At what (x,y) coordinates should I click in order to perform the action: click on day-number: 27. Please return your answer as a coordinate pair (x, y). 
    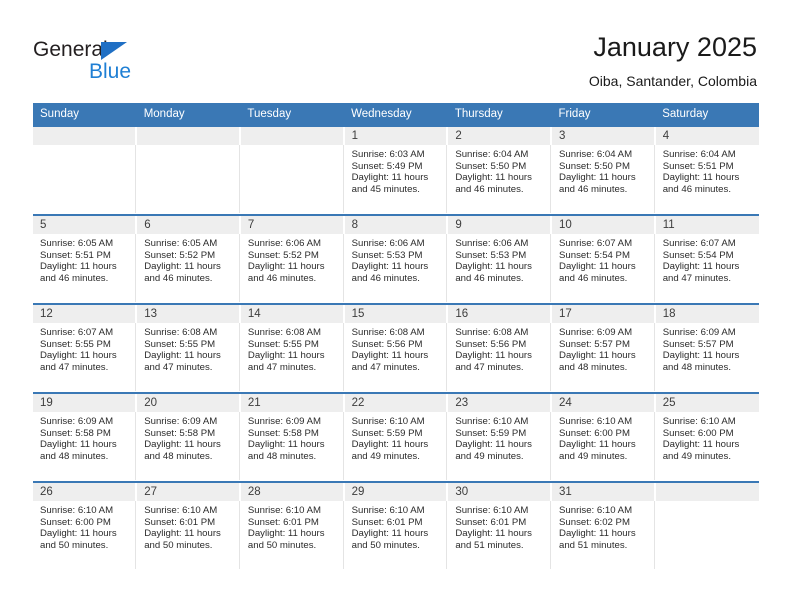
    Looking at the image, I should click on (188, 492).